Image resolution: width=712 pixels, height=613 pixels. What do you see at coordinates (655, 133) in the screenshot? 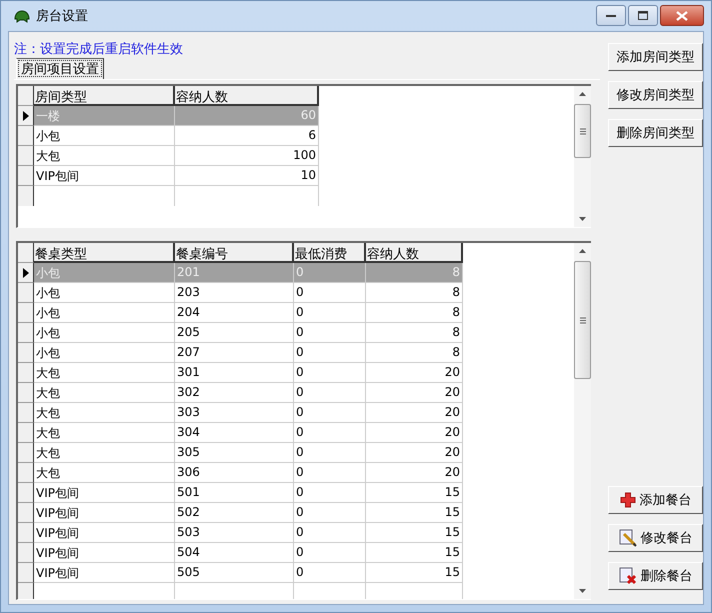
I see `command-button: 删除房间类型` at bounding box center [655, 133].